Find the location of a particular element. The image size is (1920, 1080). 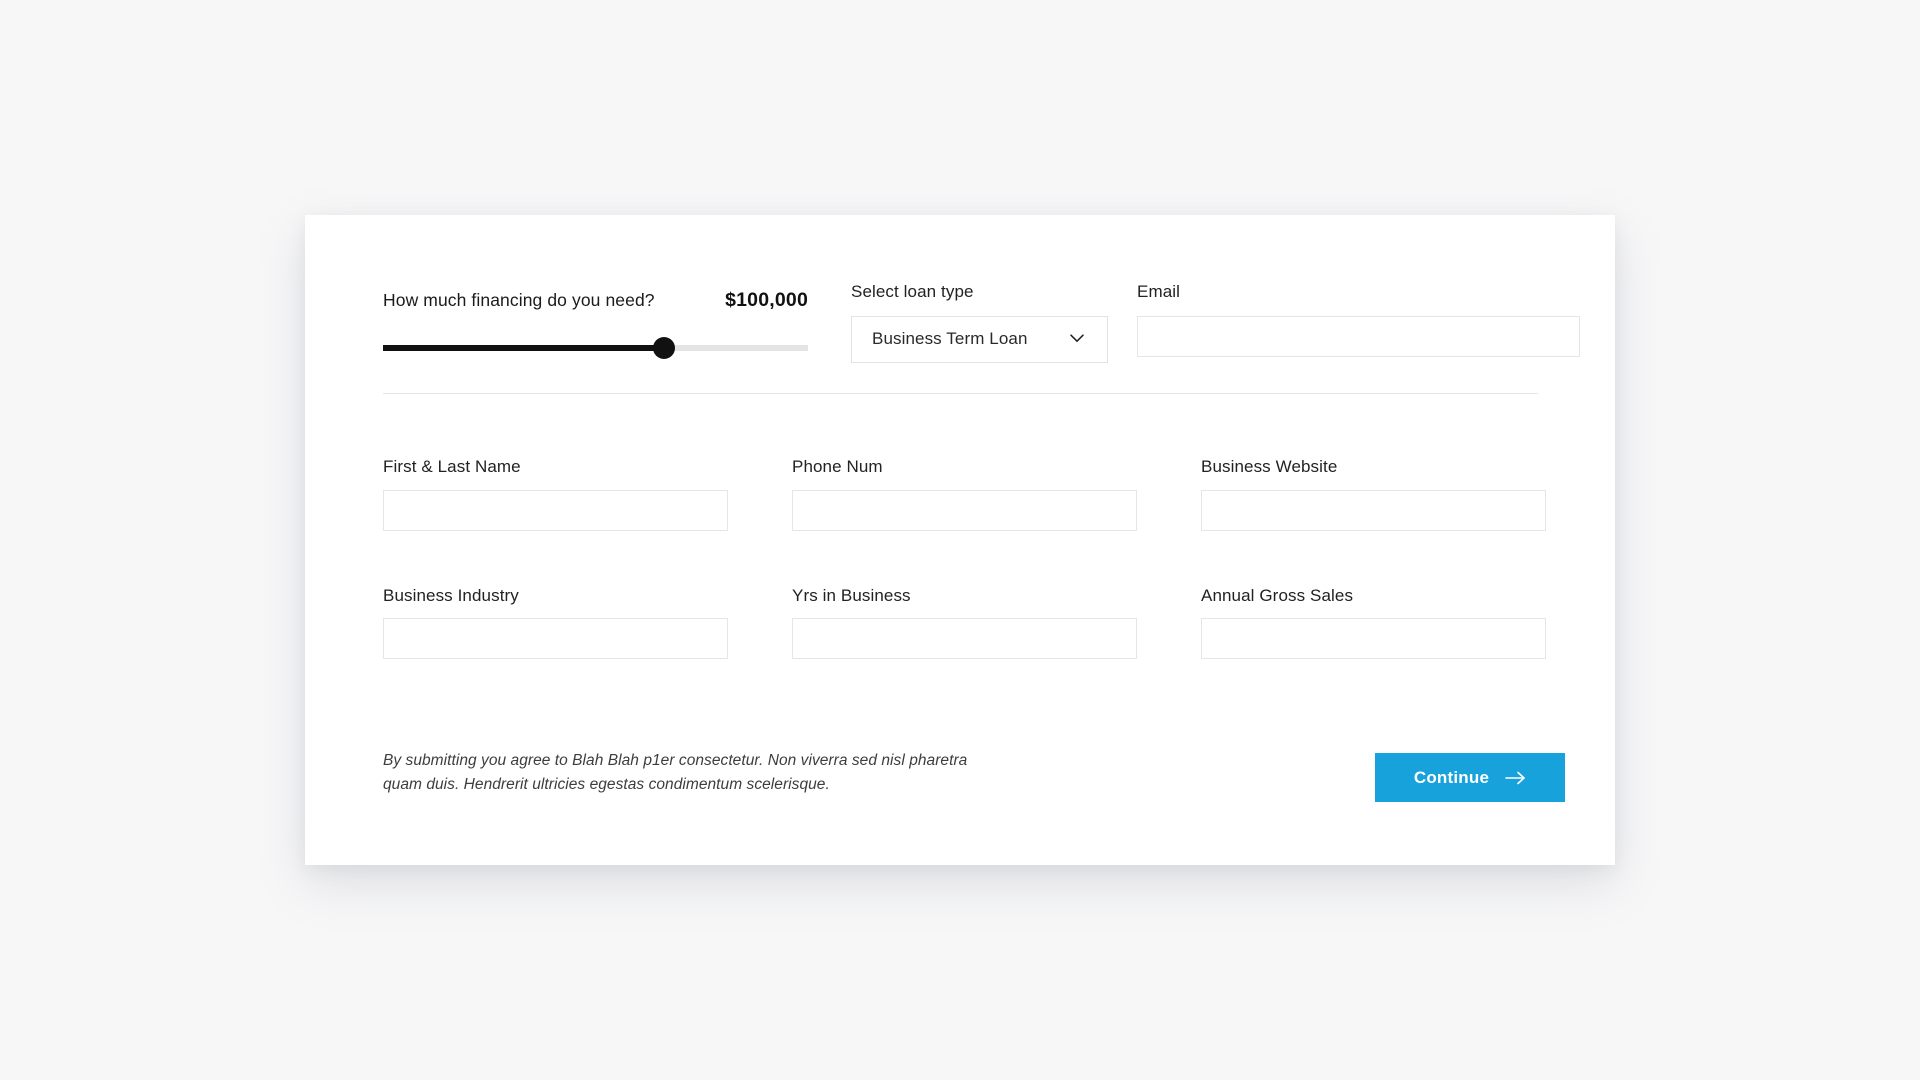

email-block: Email is located at coordinates (1358, 319).